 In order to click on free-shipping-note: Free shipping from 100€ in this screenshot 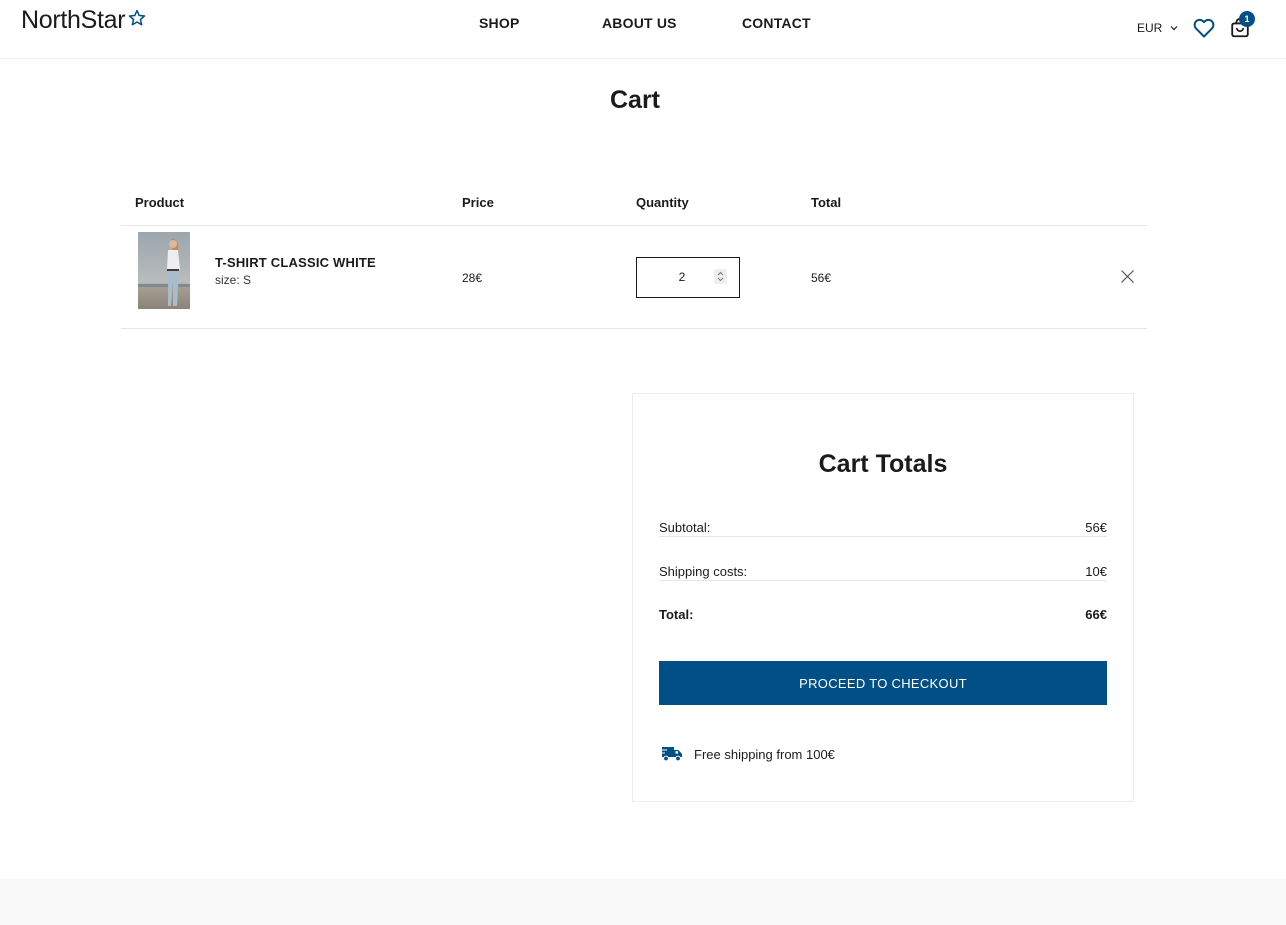, I will do `click(764, 754)`.